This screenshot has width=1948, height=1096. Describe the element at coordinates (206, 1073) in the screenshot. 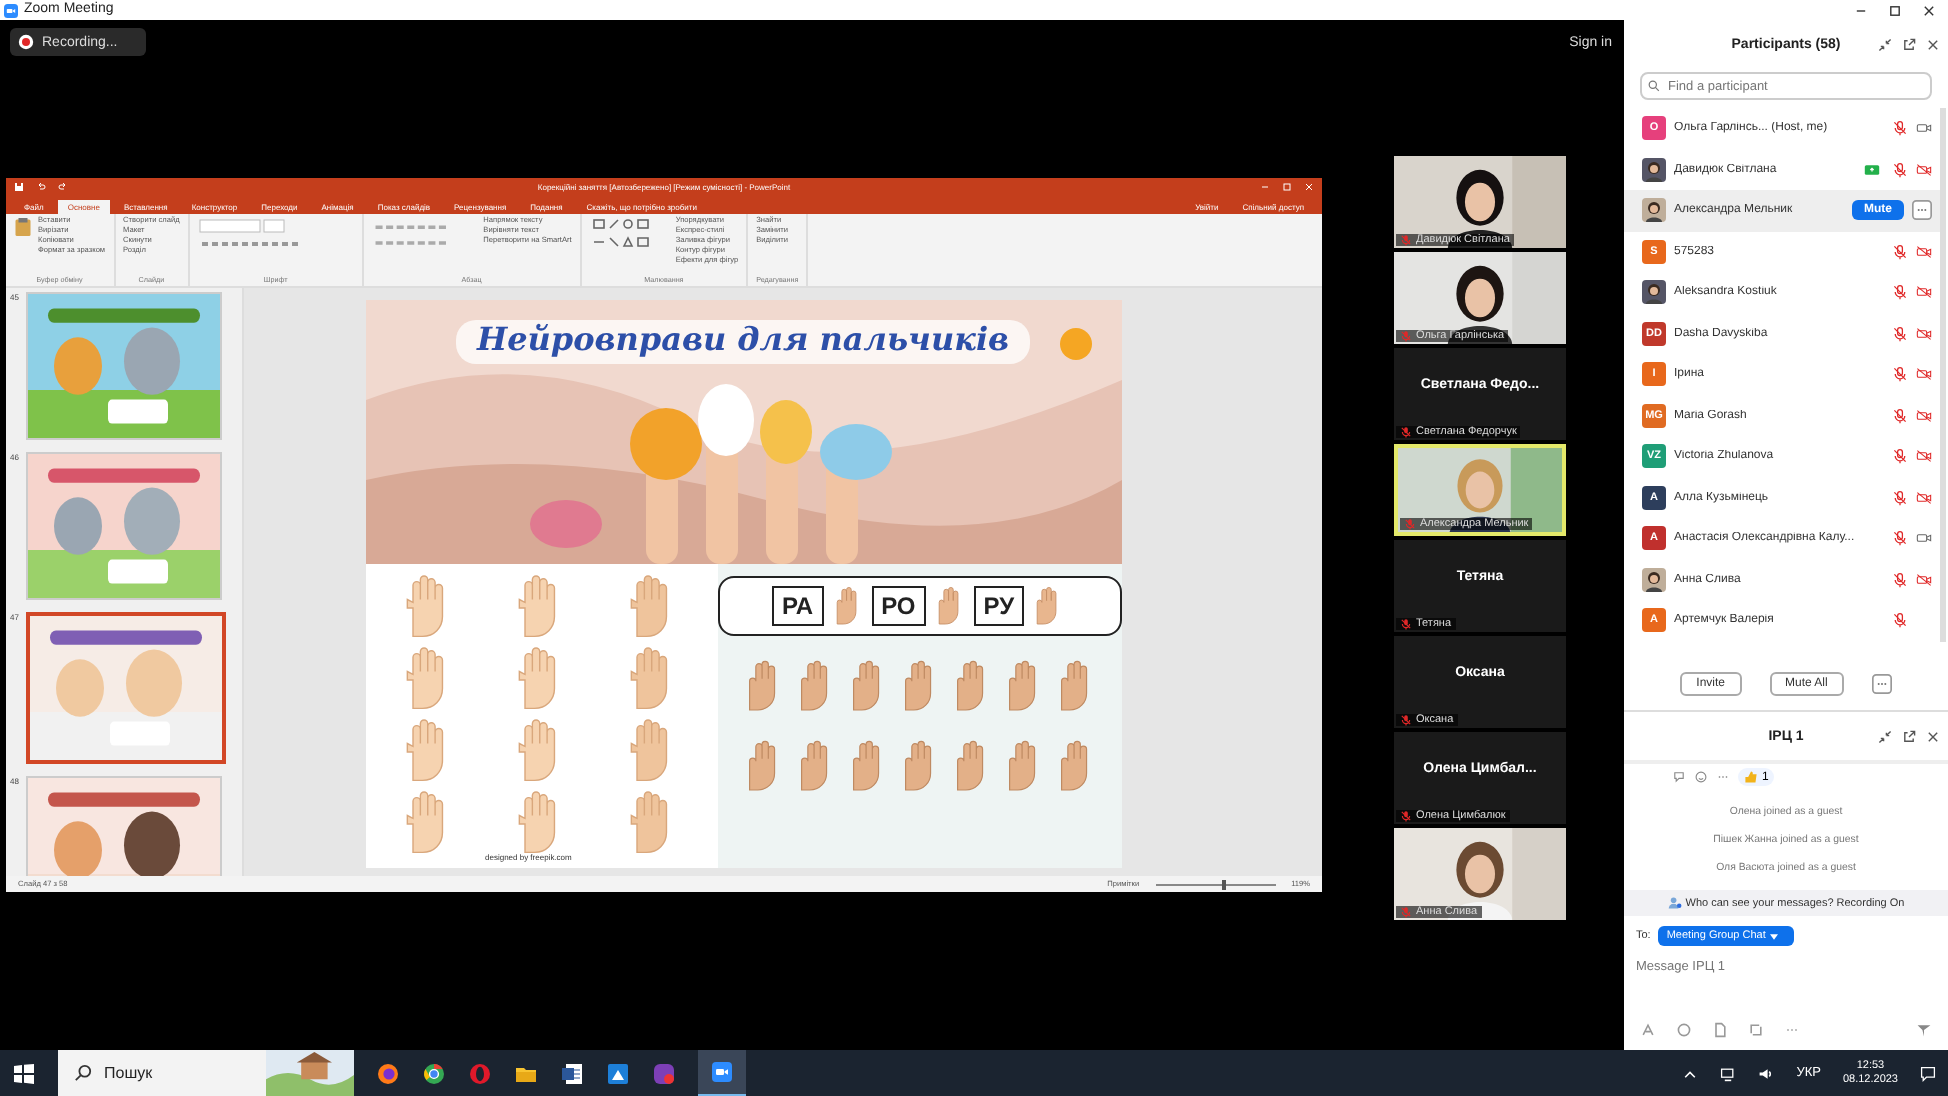

I see `taskbar-search-field: Пошук` at that location.